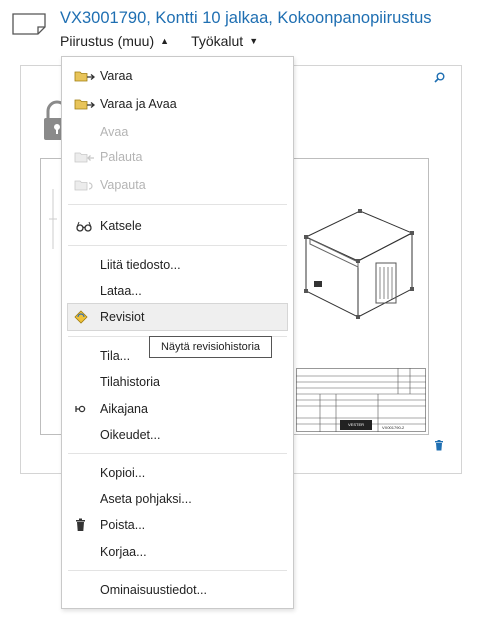 This screenshot has width=481, height=628. Describe the element at coordinates (84, 157) in the screenshot. I see `folder-back-icon` at that location.